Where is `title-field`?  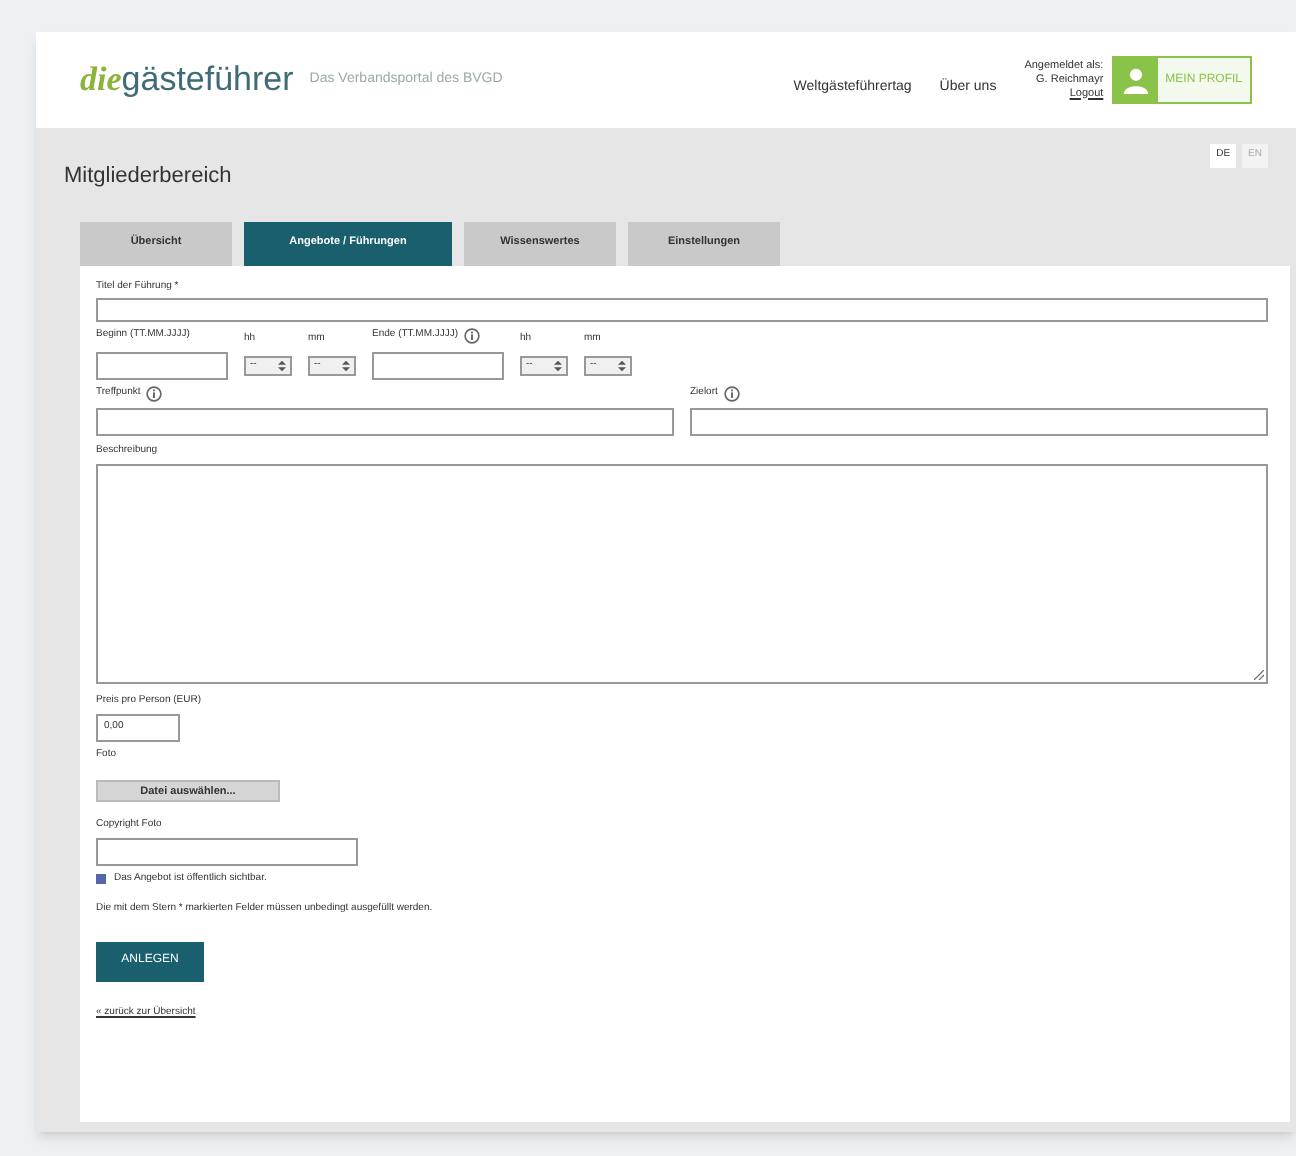
title-field is located at coordinates (682, 309).